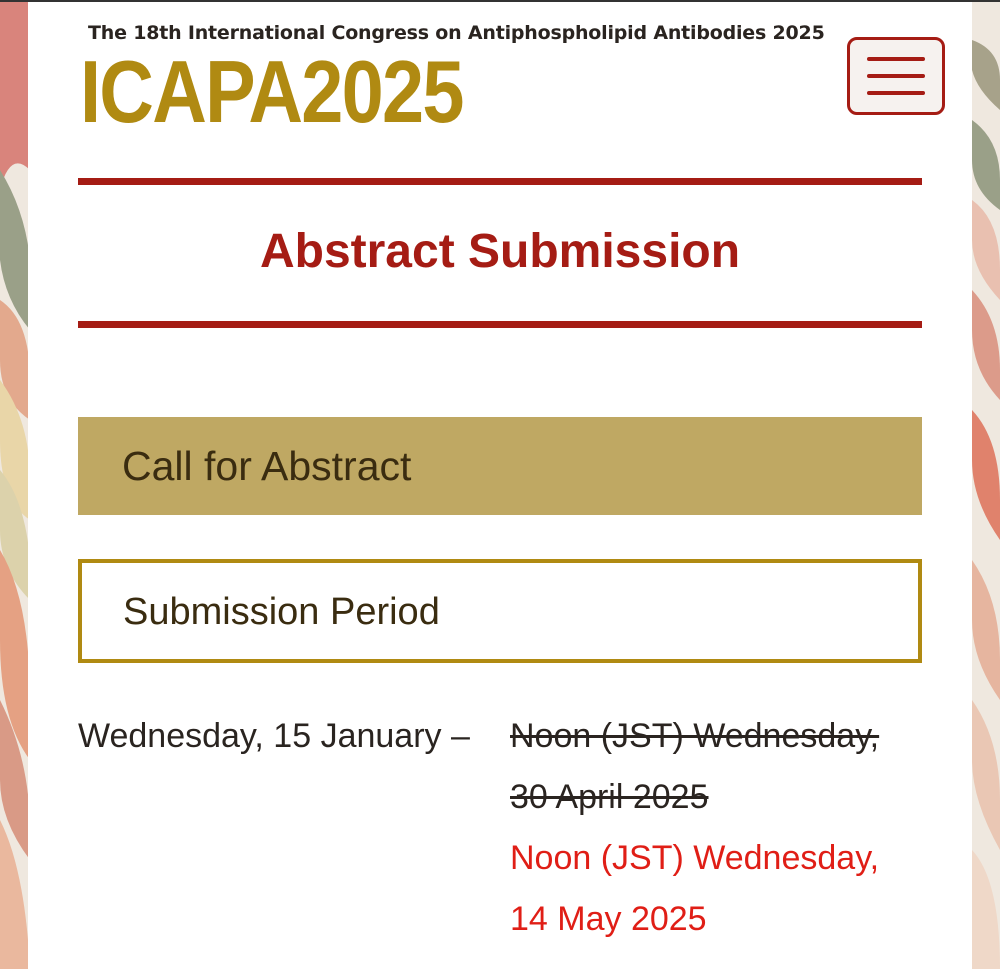 The height and width of the screenshot is (969, 1000). Describe the element at coordinates (695, 858) in the screenshot. I see `new-deadline-line-1: Noon (JST) Wednesday,` at that location.